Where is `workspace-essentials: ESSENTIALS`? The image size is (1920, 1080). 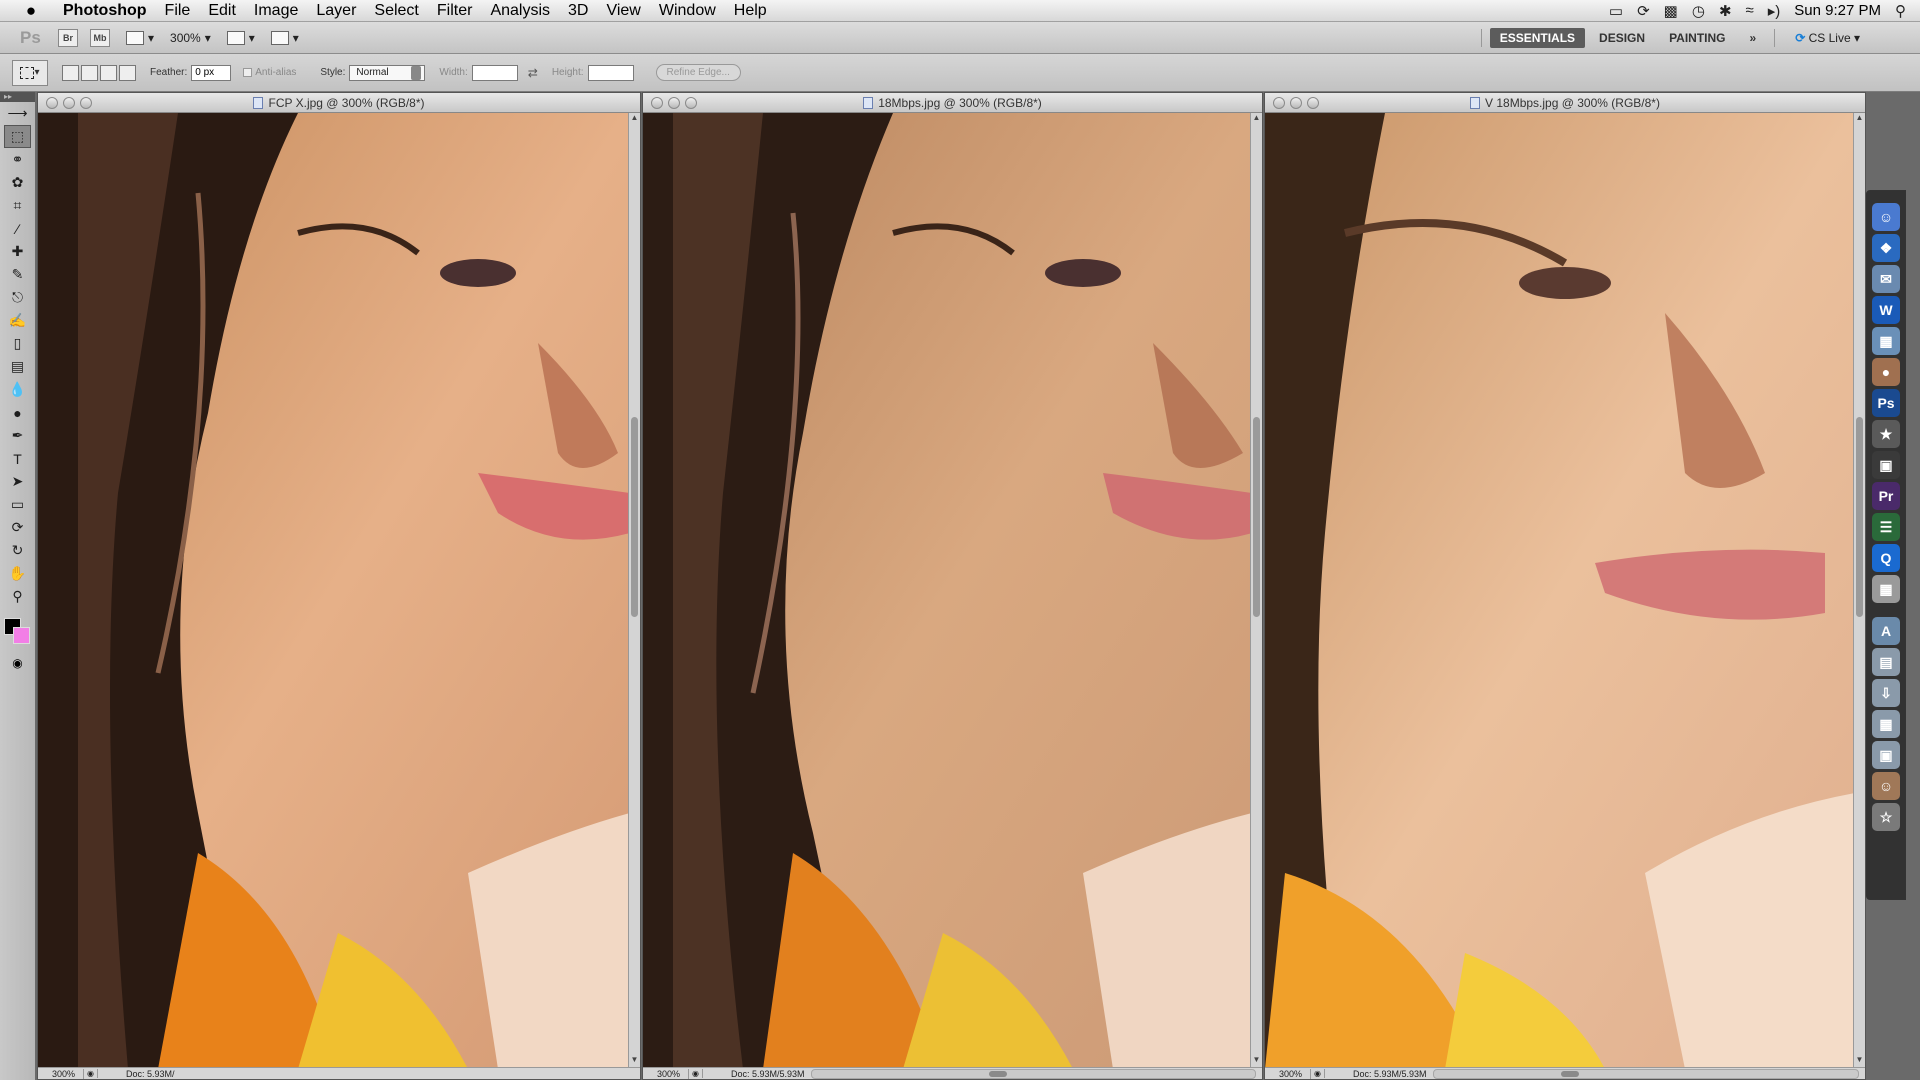
workspace-essentials: ESSENTIALS is located at coordinates (1537, 37).